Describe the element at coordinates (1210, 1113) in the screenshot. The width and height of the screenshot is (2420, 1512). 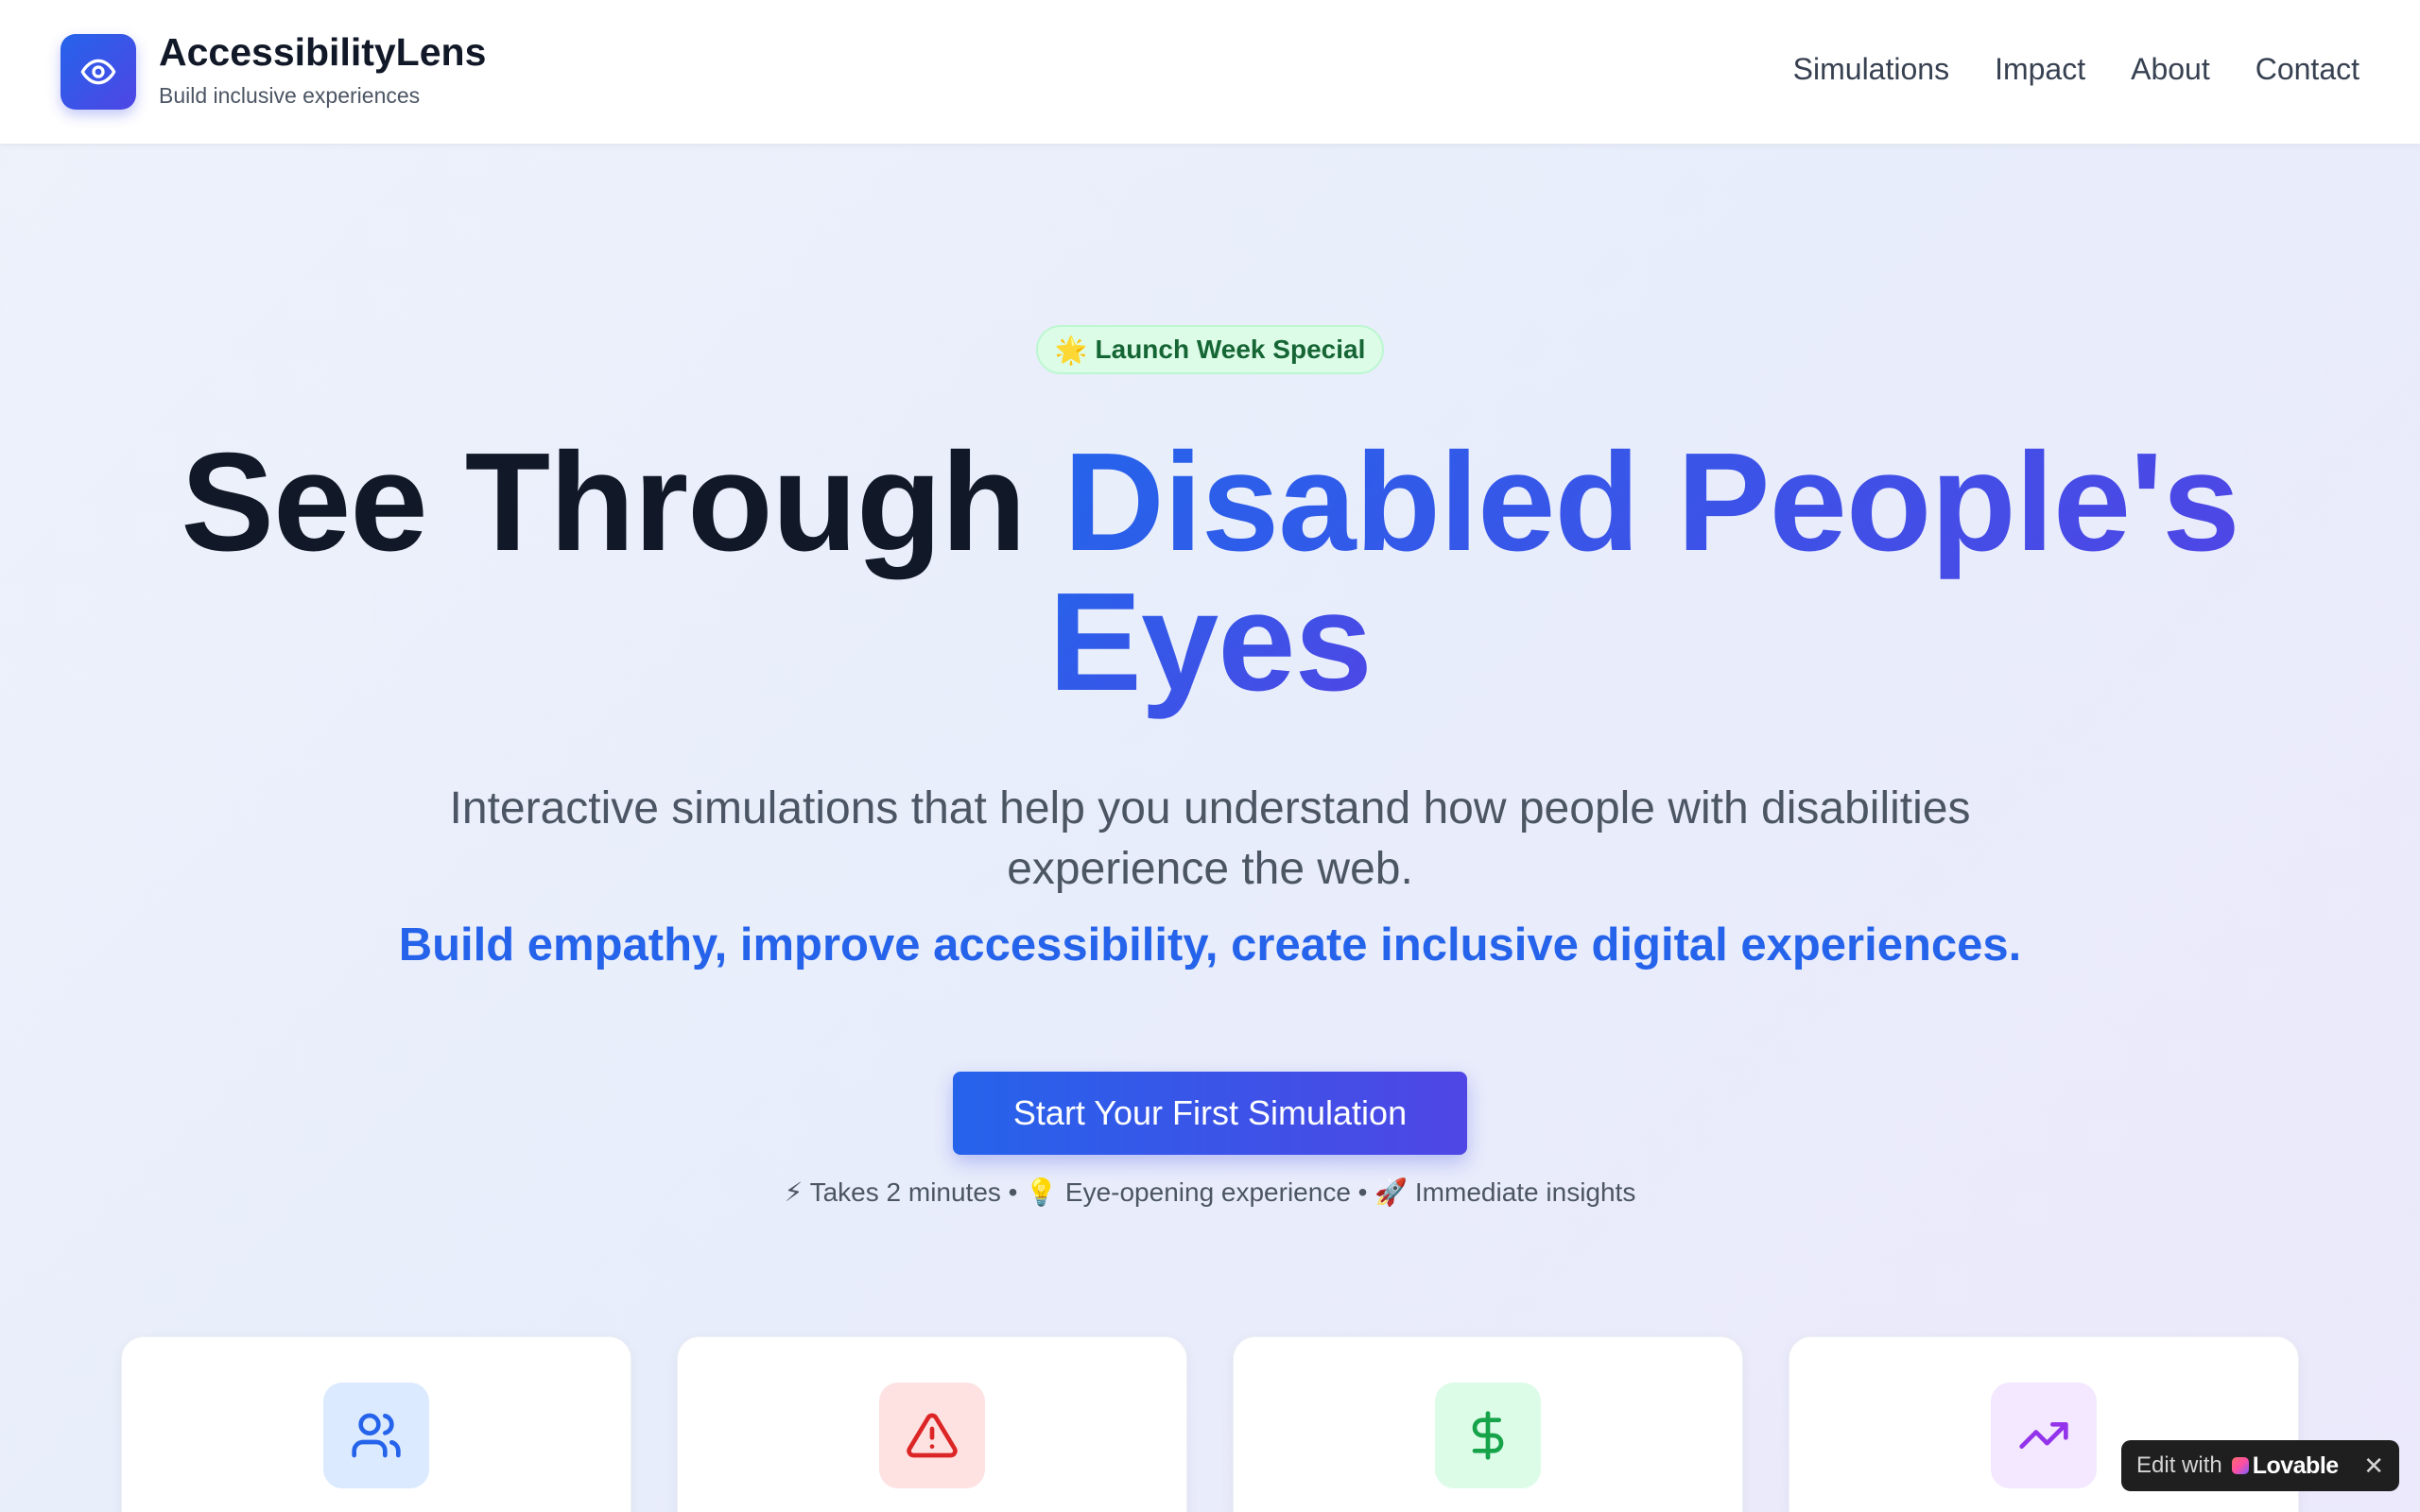
I see `start-simulation-button: Start Your First Simulation` at that location.